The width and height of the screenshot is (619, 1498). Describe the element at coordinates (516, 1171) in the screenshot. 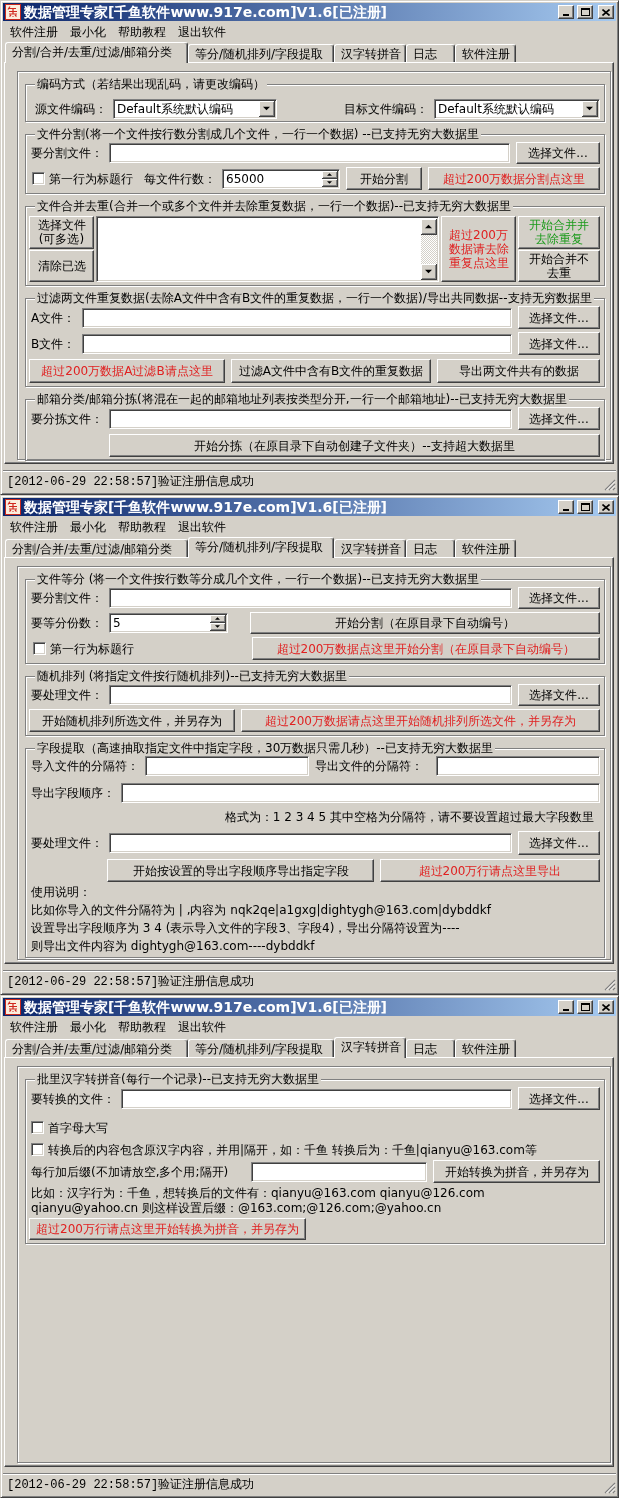

I see `push-button: 开始转换为拼音，并另存为` at that location.